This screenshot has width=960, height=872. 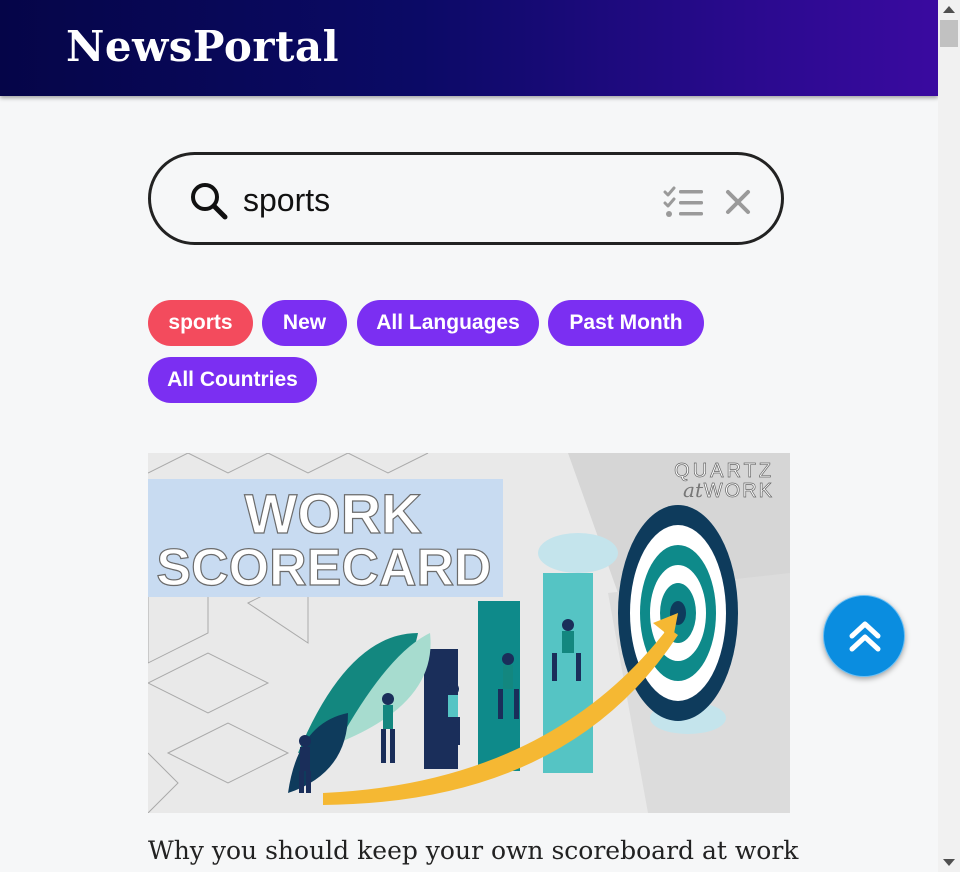 I want to click on search-bar, so click(x=466, y=198).